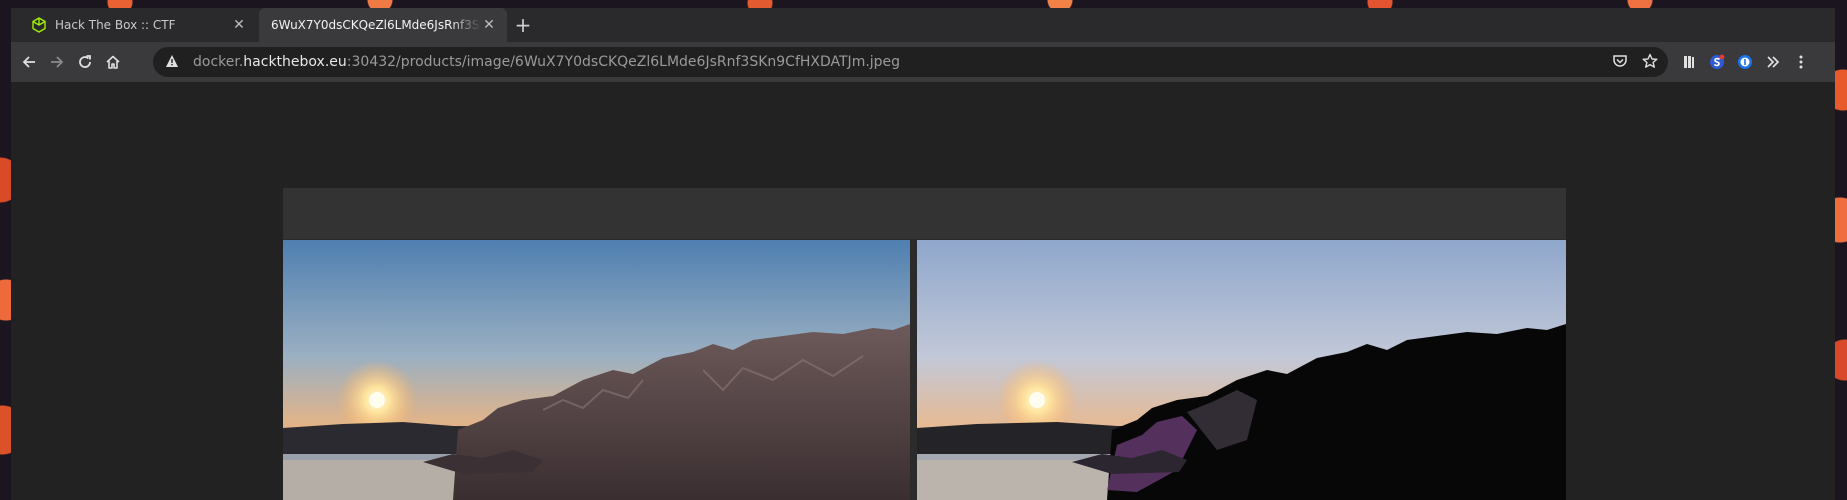  What do you see at coordinates (115, 25) in the screenshot?
I see `tab-title: Hack The Box :: CTF` at bounding box center [115, 25].